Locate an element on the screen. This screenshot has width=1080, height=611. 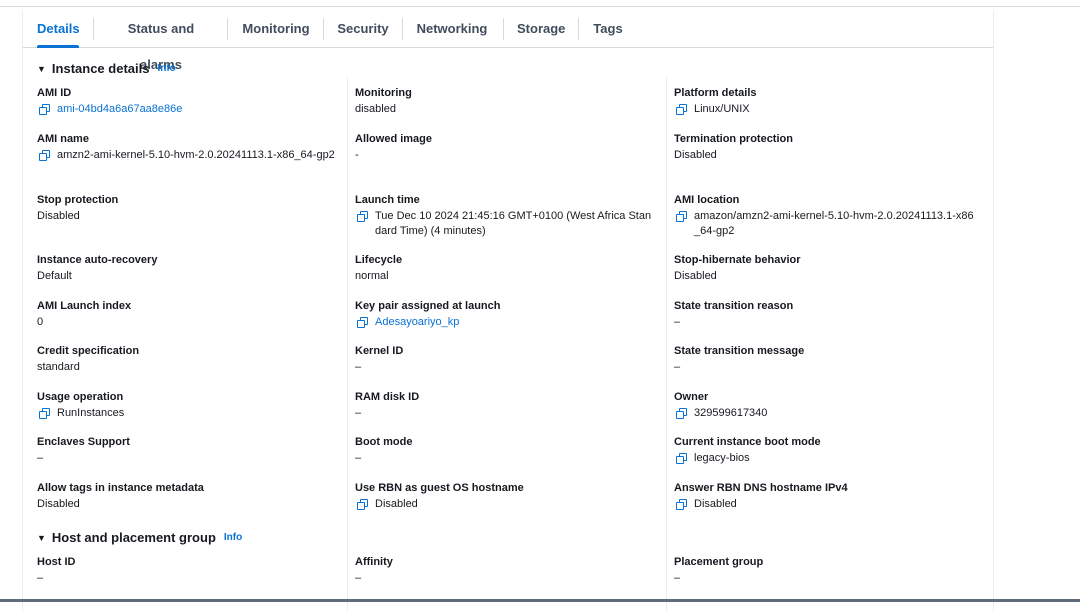
field-label: Platform details is located at coordinates (715, 93).